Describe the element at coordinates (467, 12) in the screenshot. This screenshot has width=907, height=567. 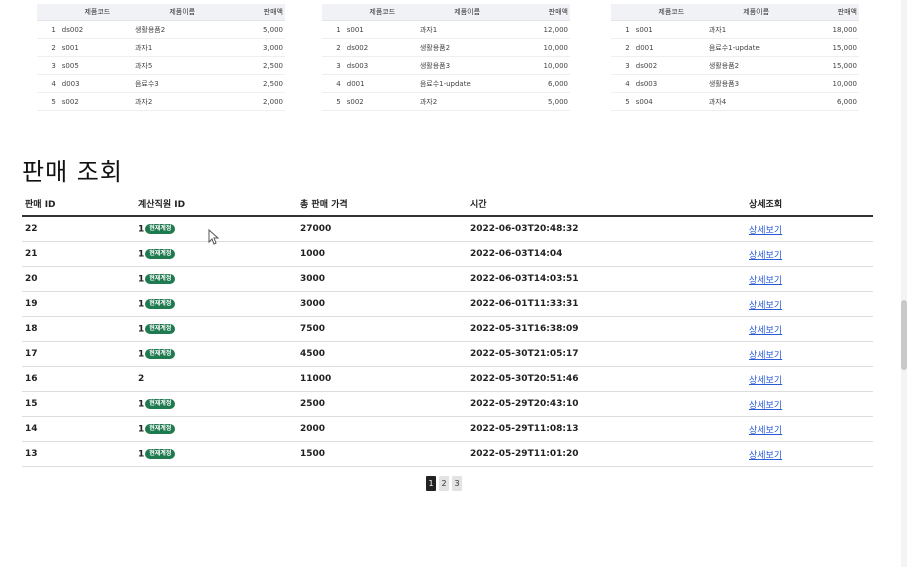
I see `name-header: 제품이름` at that location.